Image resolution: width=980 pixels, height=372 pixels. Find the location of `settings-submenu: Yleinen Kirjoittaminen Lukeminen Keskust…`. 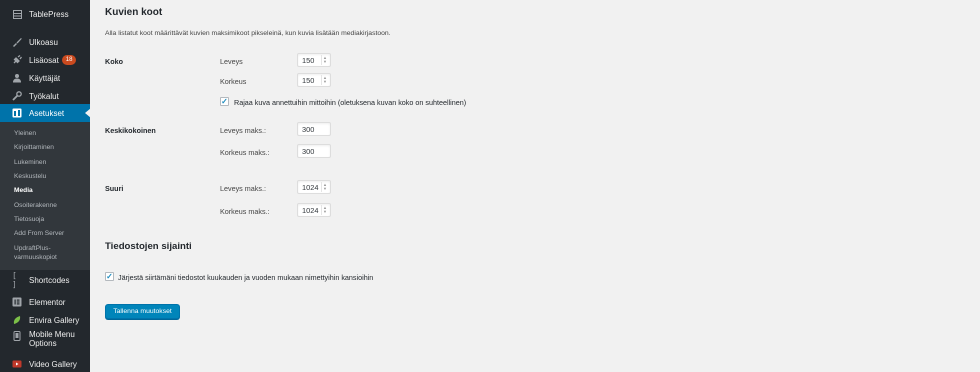

settings-submenu: Yleinen Kirjoittaminen Lukeminen Keskust… is located at coordinates (45, 196).